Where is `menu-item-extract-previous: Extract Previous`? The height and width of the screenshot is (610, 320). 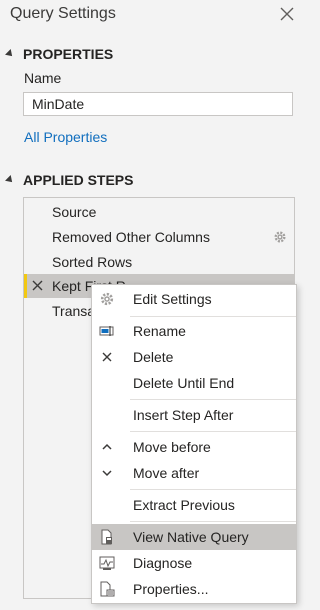
menu-item-extract-previous: Extract Previous is located at coordinates (194, 505).